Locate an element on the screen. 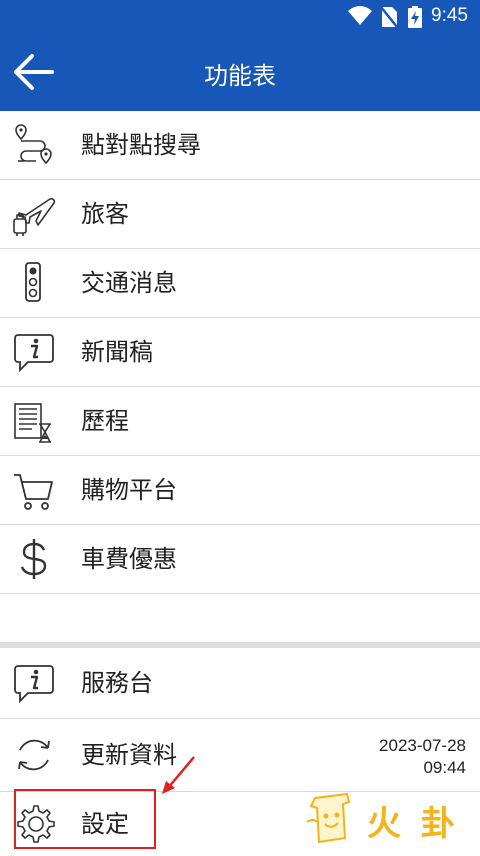 The width and height of the screenshot is (480, 856). menu-item-service-desk: 服務台 is located at coordinates (240, 683).